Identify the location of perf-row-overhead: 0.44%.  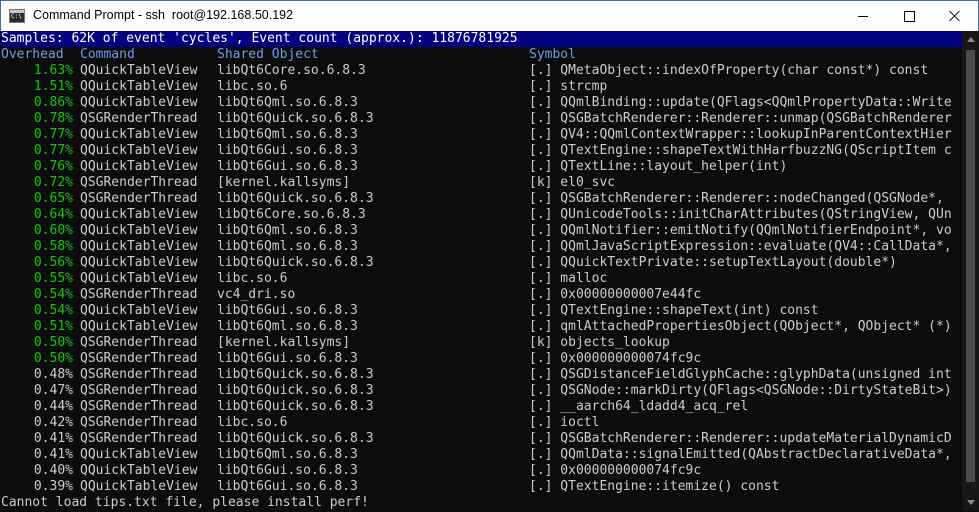
(53, 406).